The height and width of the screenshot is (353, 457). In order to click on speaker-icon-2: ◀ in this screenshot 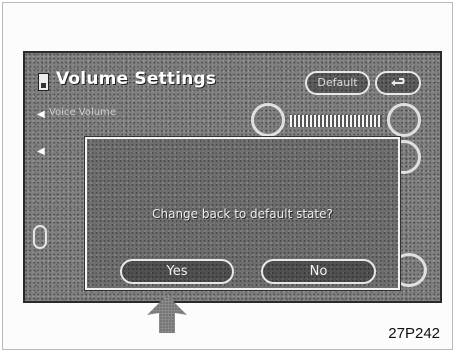, I will do `click(41, 151)`.